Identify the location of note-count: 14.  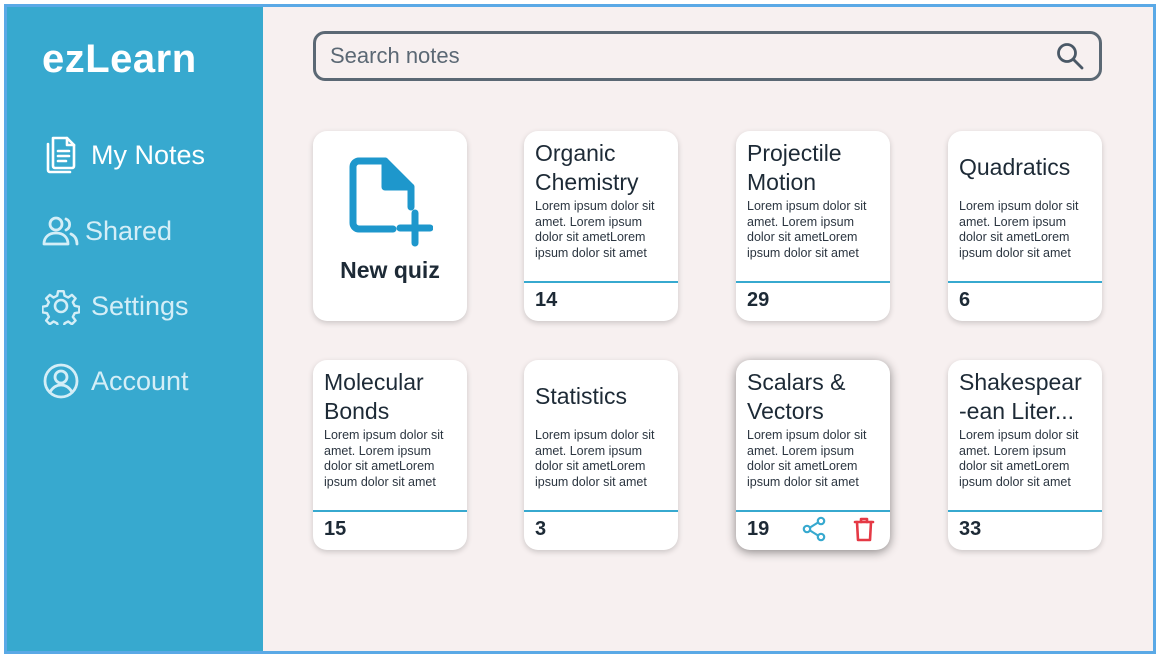
(546, 300).